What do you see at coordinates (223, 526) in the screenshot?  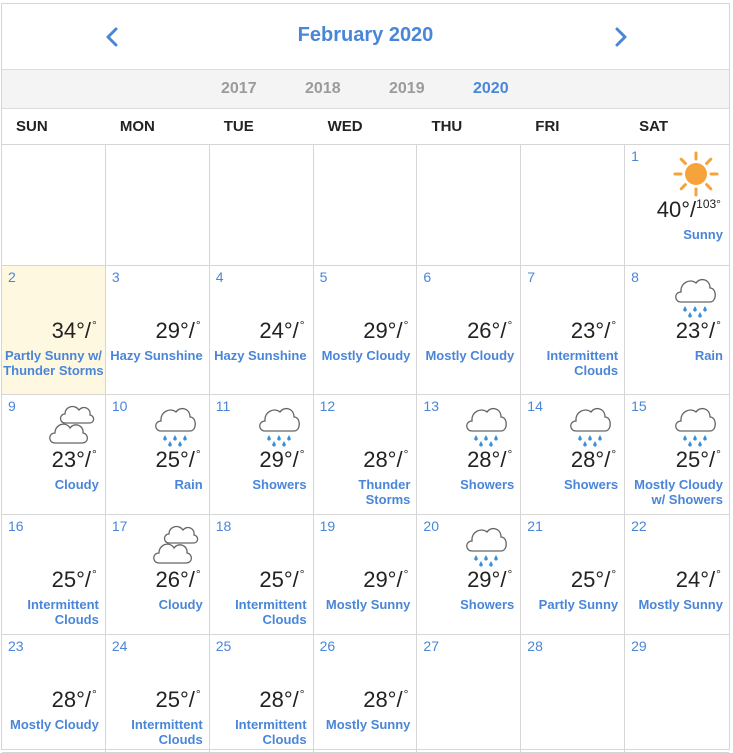 I see `day-number: 18` at bounding box center [223, 526].